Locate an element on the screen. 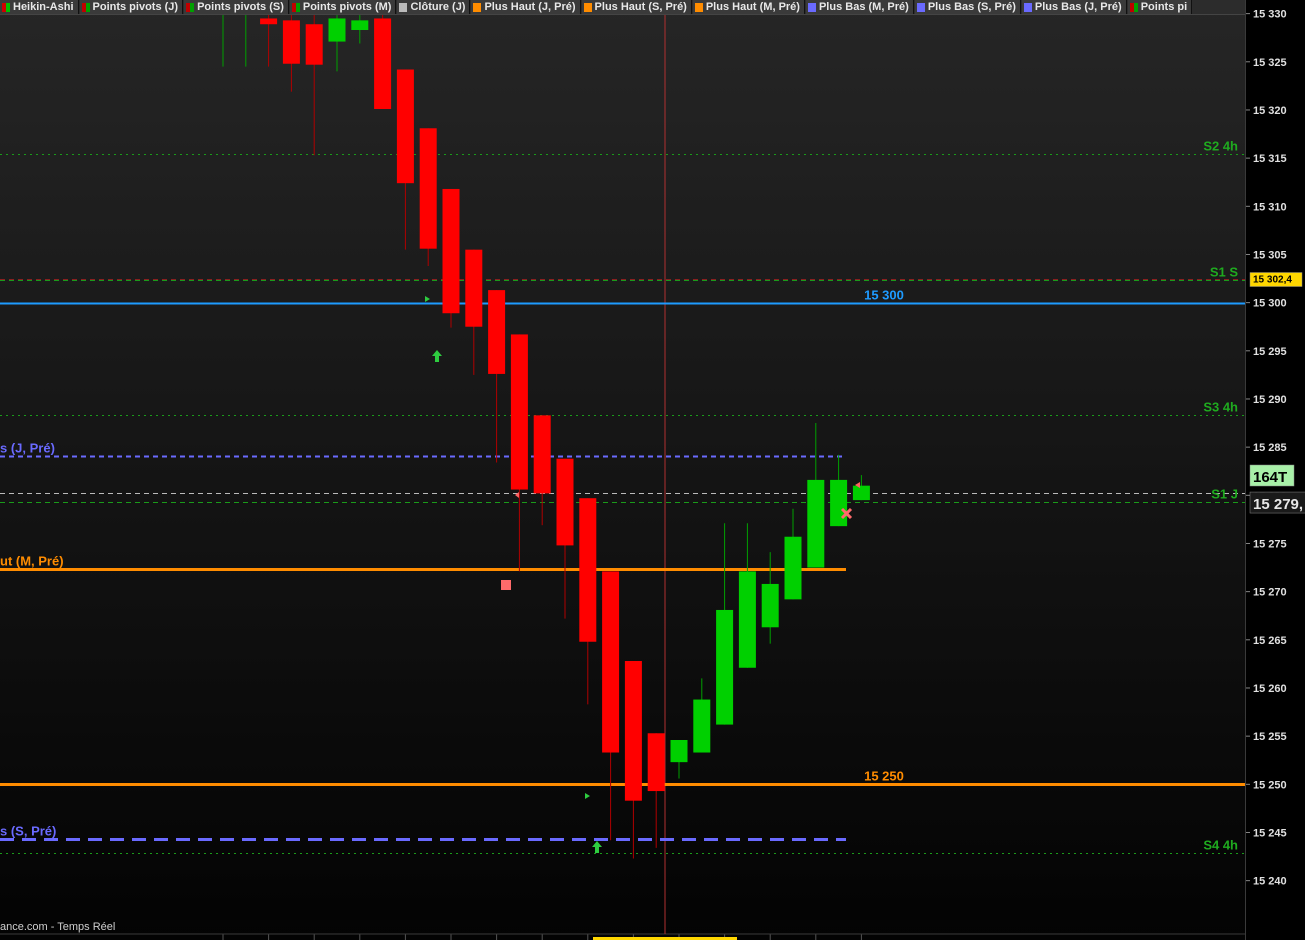  price-tag-label: 15 279, is located at coordinates (1278, 504).